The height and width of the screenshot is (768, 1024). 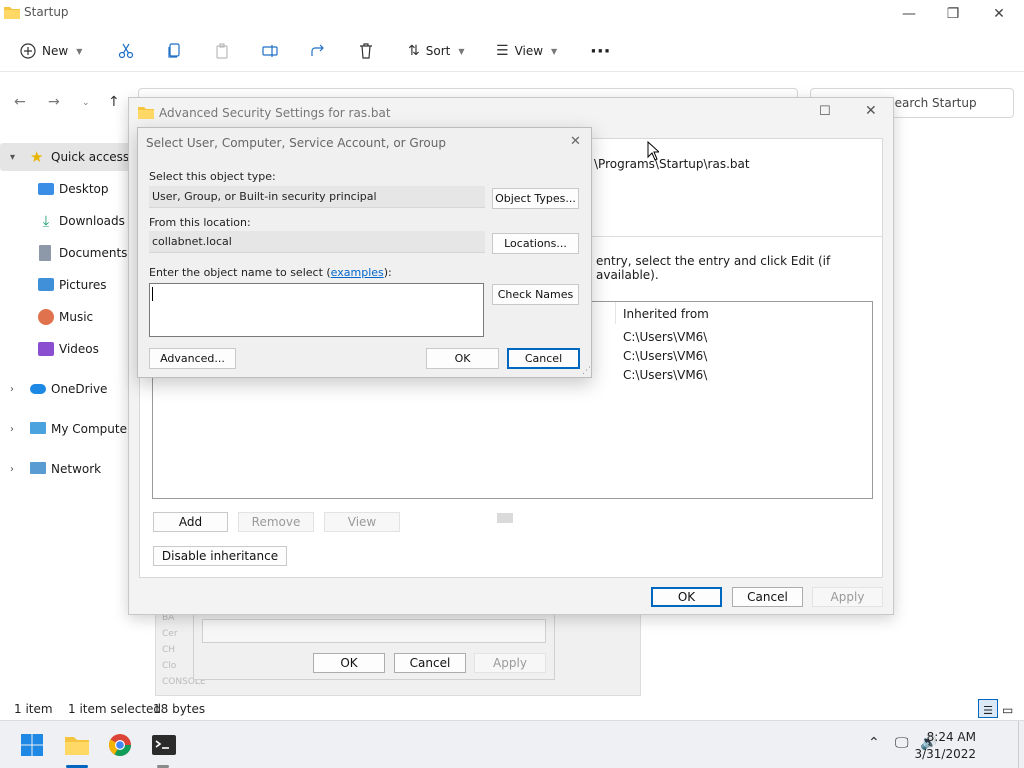 I want to click on rename-icon, so click(x=270, y=51).